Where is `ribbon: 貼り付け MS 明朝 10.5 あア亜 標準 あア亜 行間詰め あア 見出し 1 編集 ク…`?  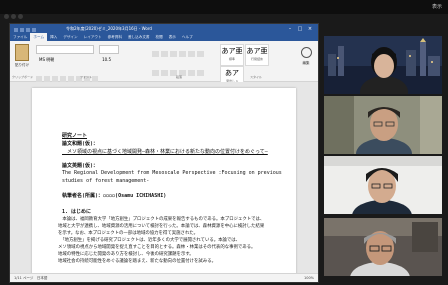
ribbon: 貼り付け MS 明朝 10.5 あア亜 標準 あア亜 行間詰め あア 見出し 1 編集 ク… is located at coordinates (164, 66).